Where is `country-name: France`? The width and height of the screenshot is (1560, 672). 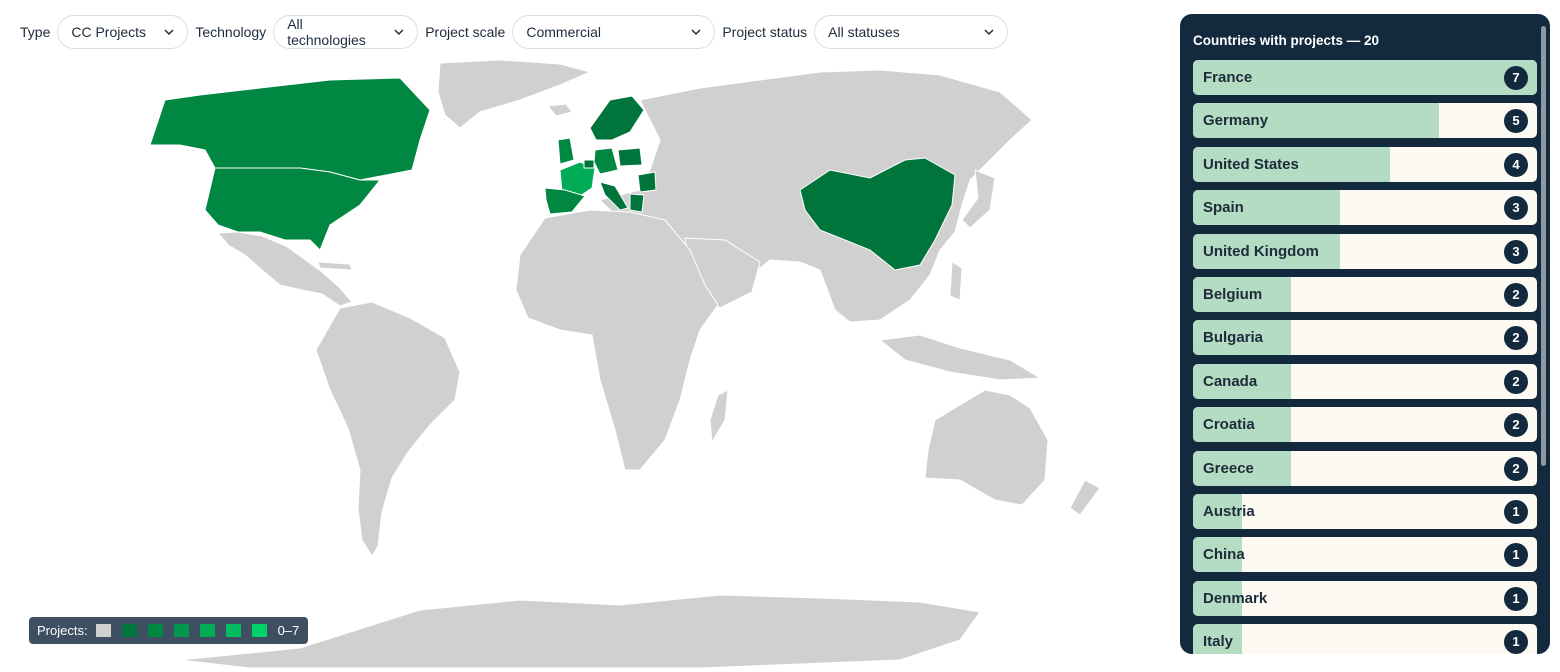
country-name: France is located at coordinates (1228, 77).